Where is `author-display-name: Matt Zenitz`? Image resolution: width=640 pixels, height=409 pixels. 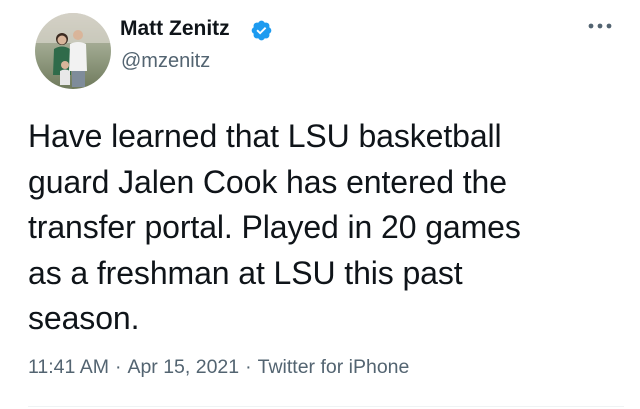 author-display-name: Matt Zenitz is located at coordinates (175, 29).